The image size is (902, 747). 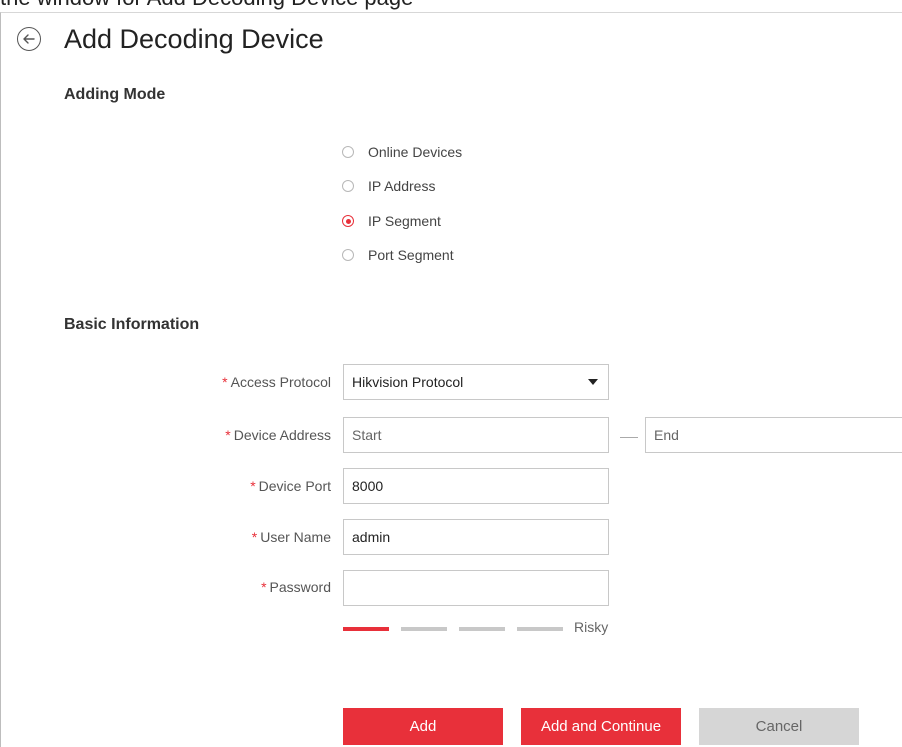 What do you see at coordinates (451, 5) in the screenshot?
I see `caption-text: the window for Add Decoding Device page` at bounding box center [451, 5].